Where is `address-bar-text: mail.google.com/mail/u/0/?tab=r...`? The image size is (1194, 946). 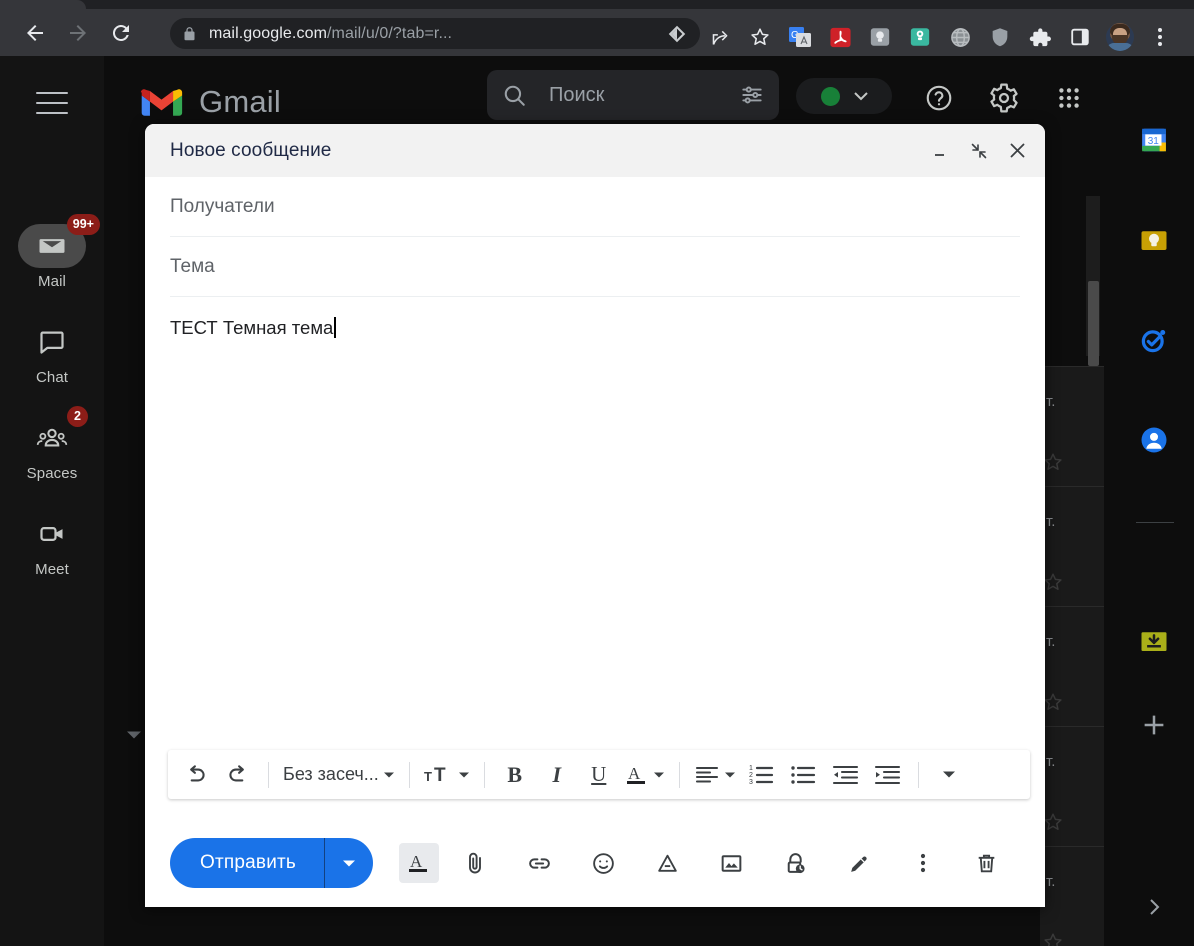
address-bar-text: mail.google.com/mail/u/0/?tab=r... is located at coordinates (330, 34).